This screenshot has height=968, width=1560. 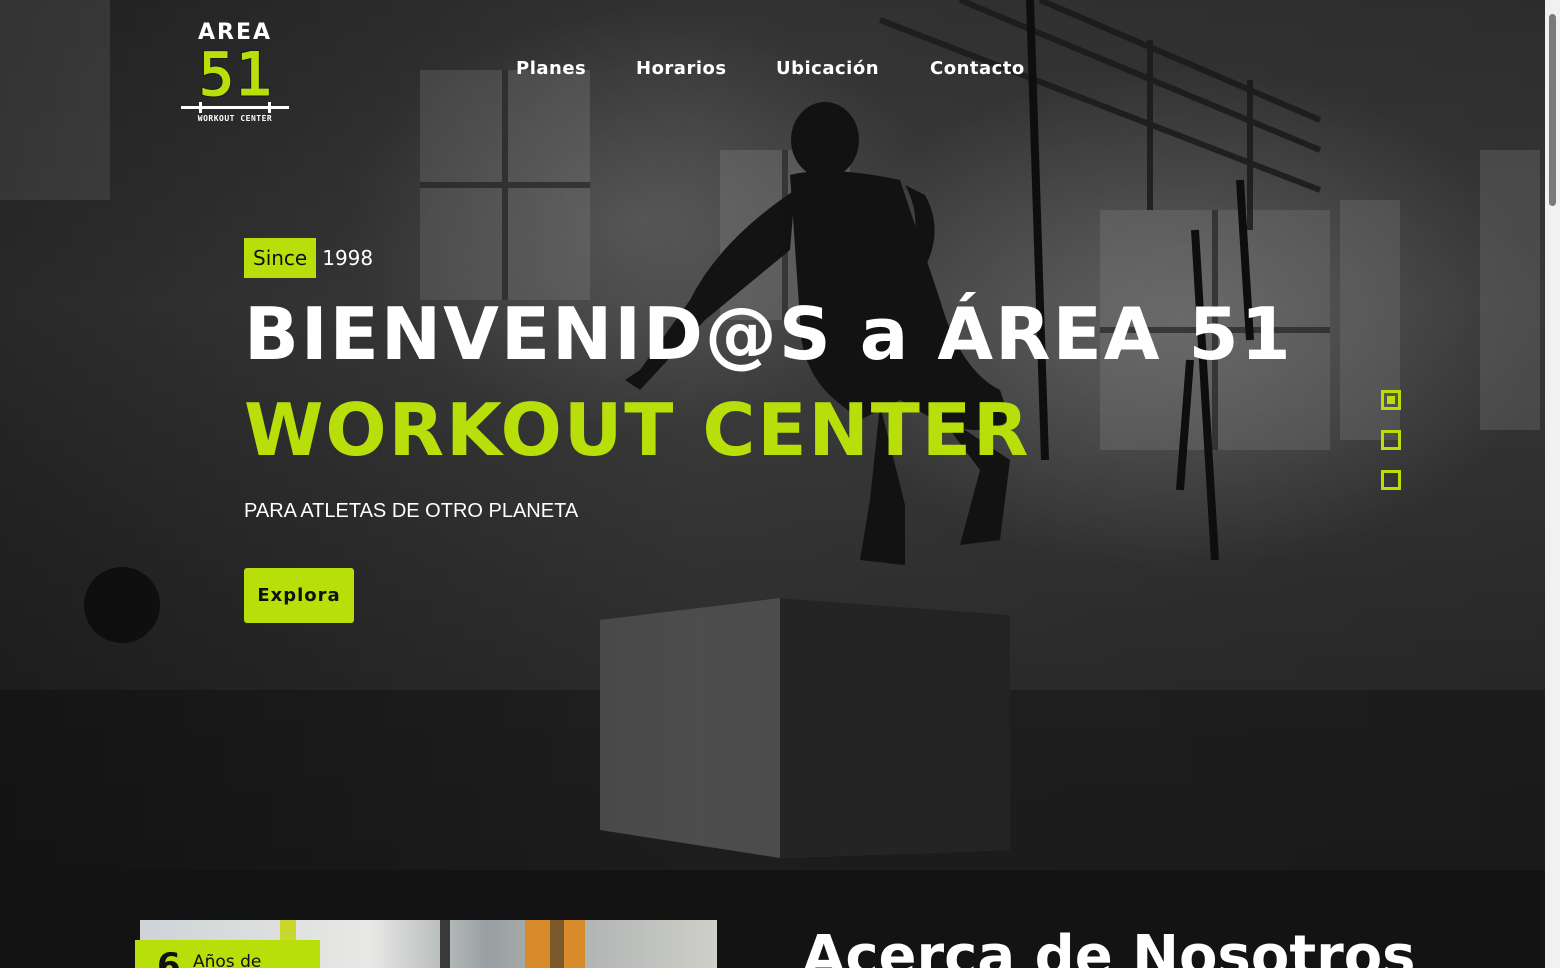 What do you see at coordinates (768, 334) in the screenshot?
I see `hero-title: BIENVENID@S a ÁREA 51` at bounding box center [768, 334].